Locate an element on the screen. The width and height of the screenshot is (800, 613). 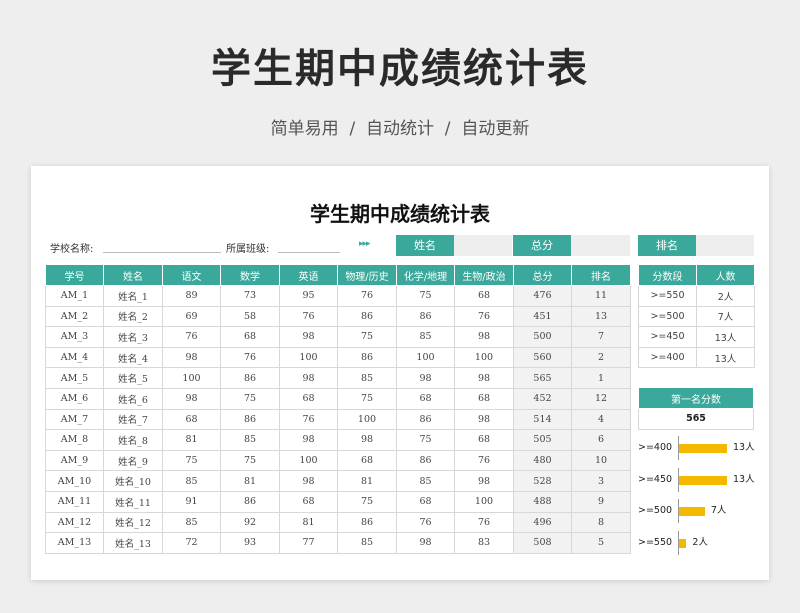
table-cell: 姓名_13 is located at coordinates (133, 543).